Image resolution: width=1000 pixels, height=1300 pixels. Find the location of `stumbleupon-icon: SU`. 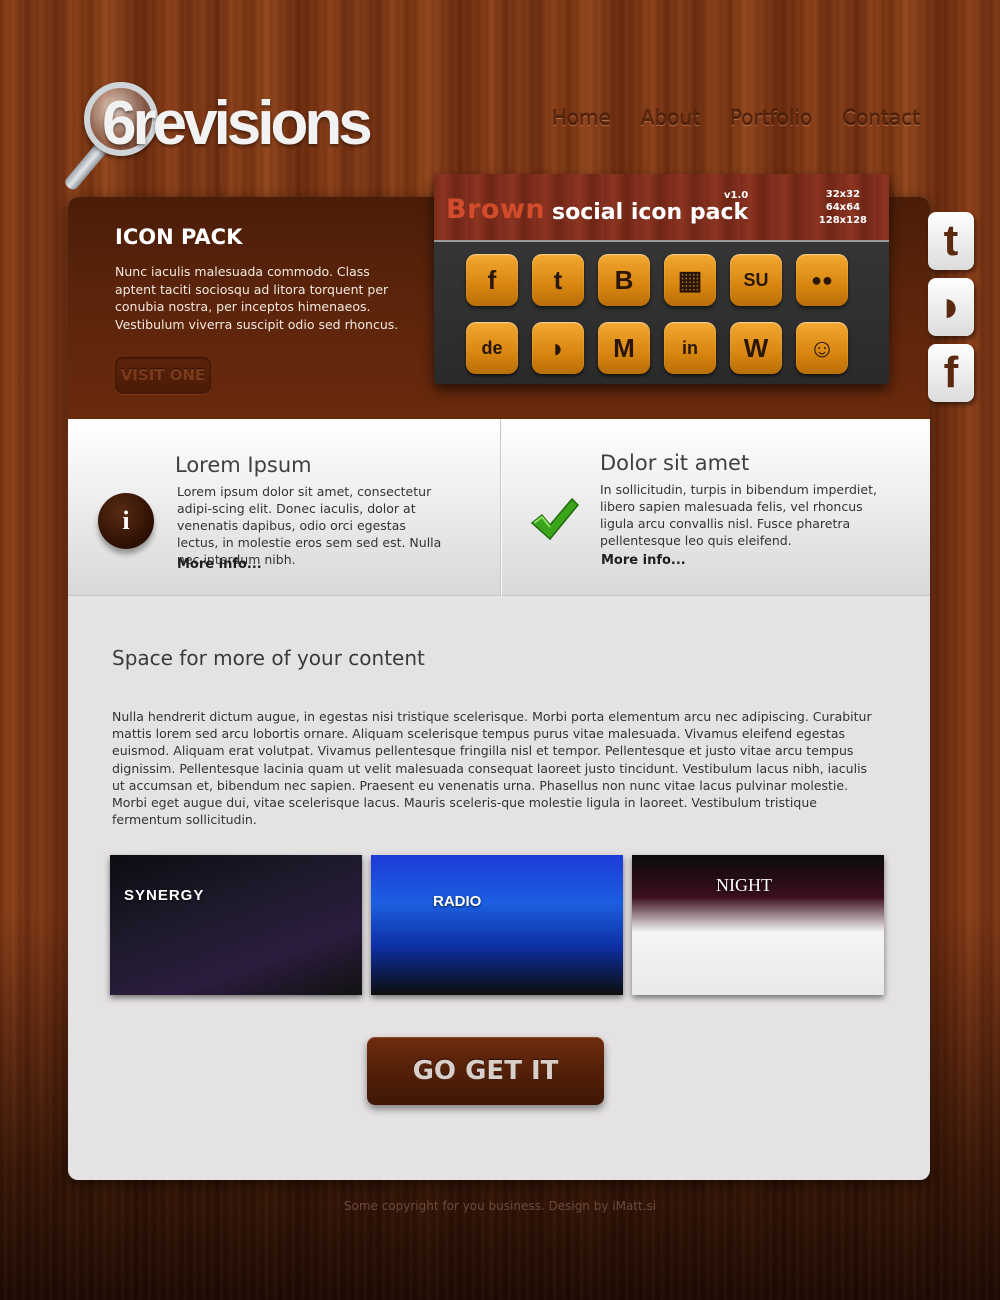

stumbleupon-icon: SU is located at coordinates (756, 280).